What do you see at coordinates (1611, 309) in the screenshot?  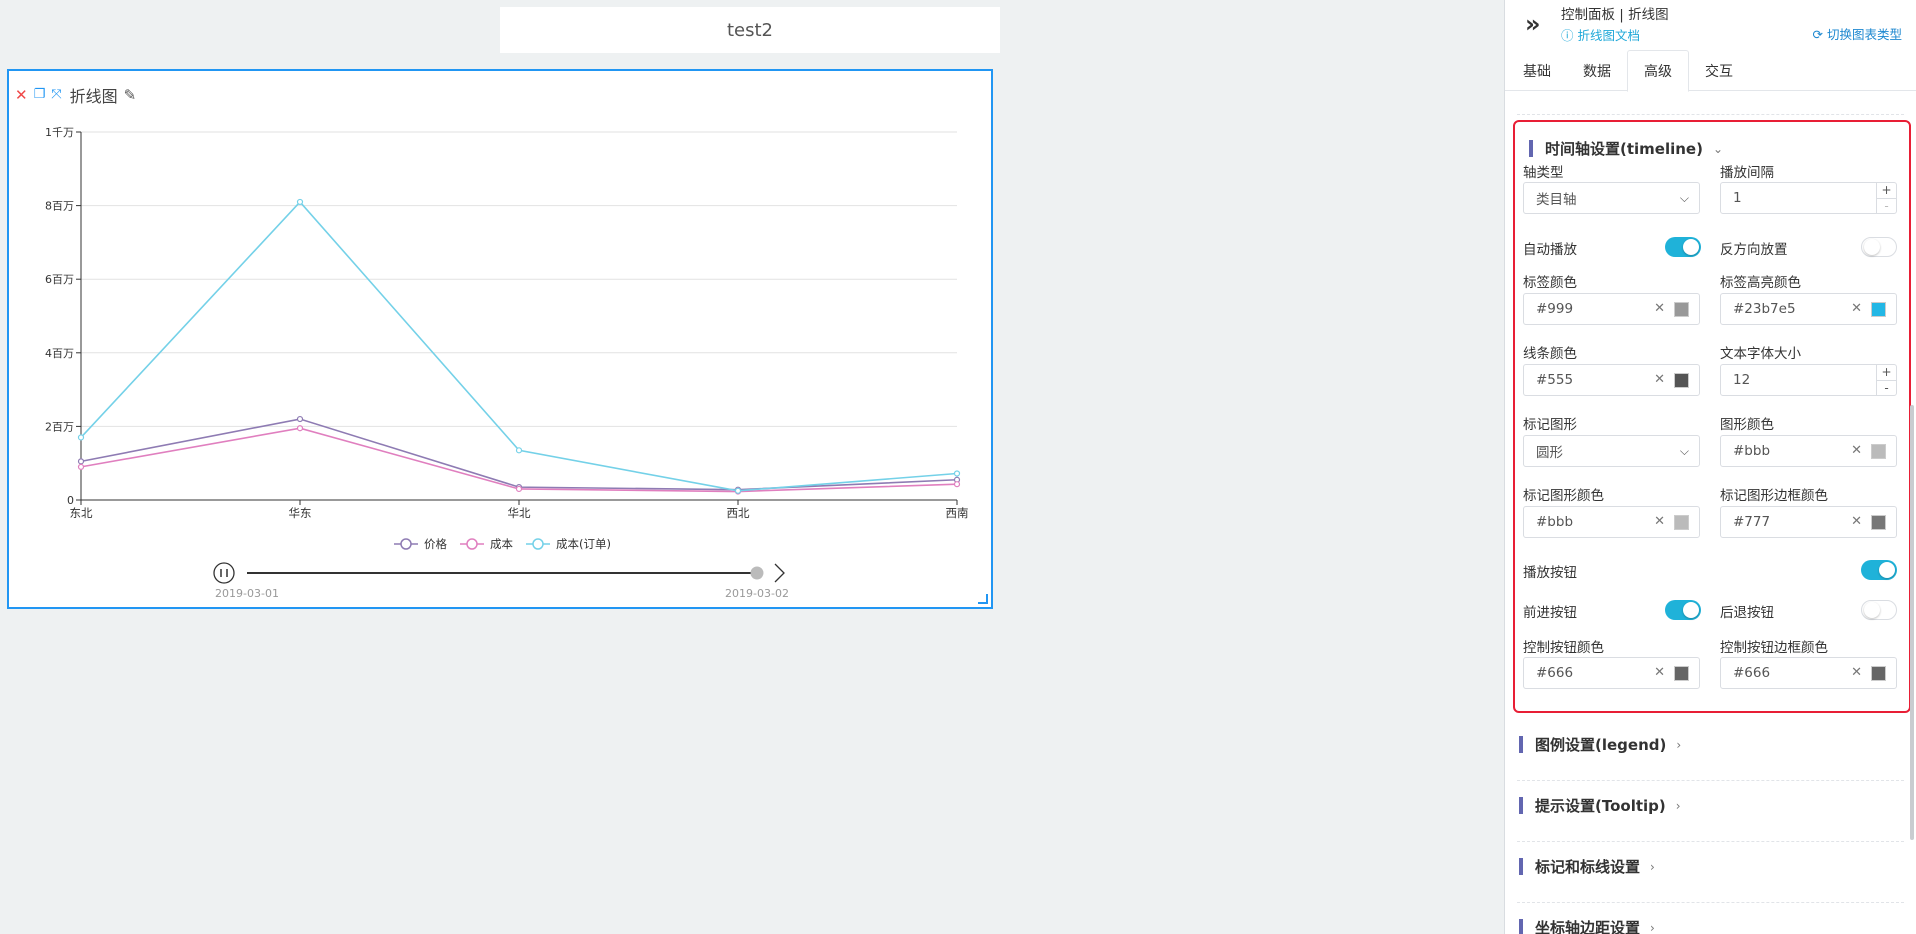 I see `label-color-input: #999 ✕` at bounding box center [1611, 309].